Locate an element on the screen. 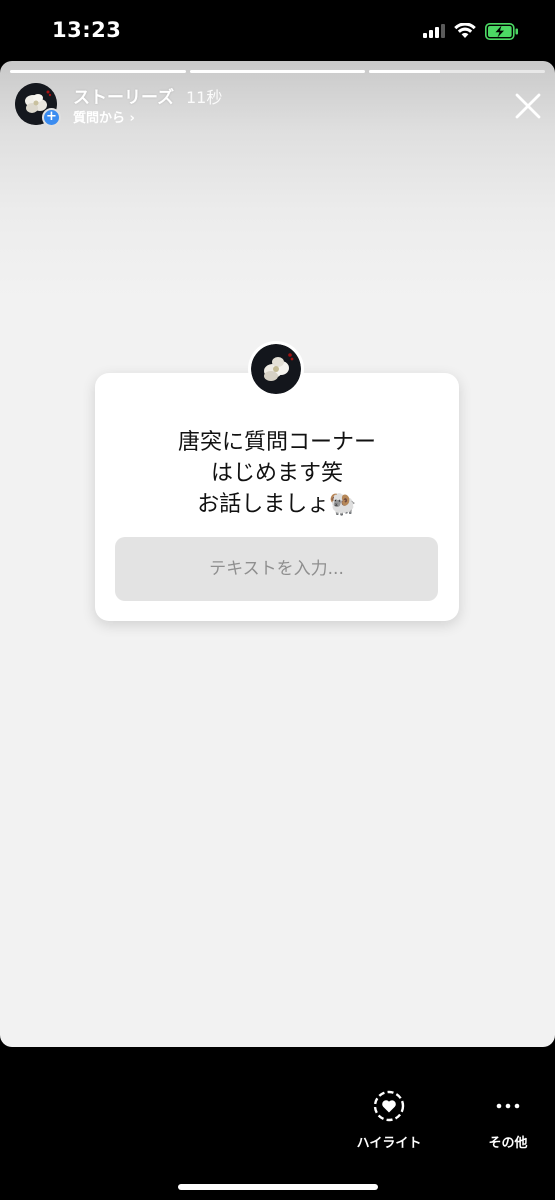 The image size is (555, 1200). sticker-line: お話しましょ🐏 is located at coordinates (277, 504).